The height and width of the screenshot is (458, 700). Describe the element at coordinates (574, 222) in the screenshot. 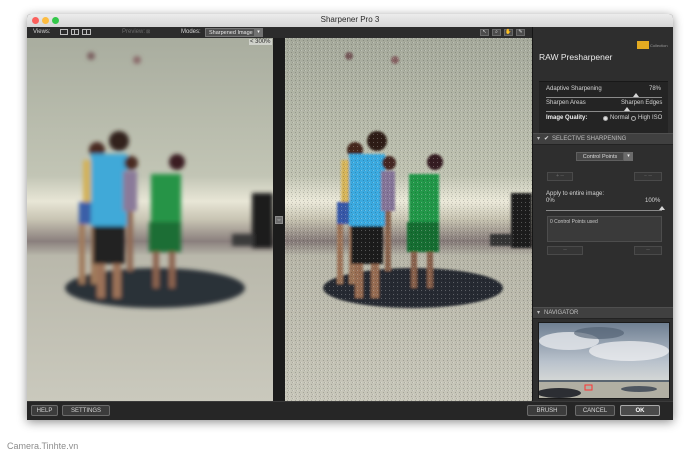

I see `control-points-count: 0 Control Points used` at that location.